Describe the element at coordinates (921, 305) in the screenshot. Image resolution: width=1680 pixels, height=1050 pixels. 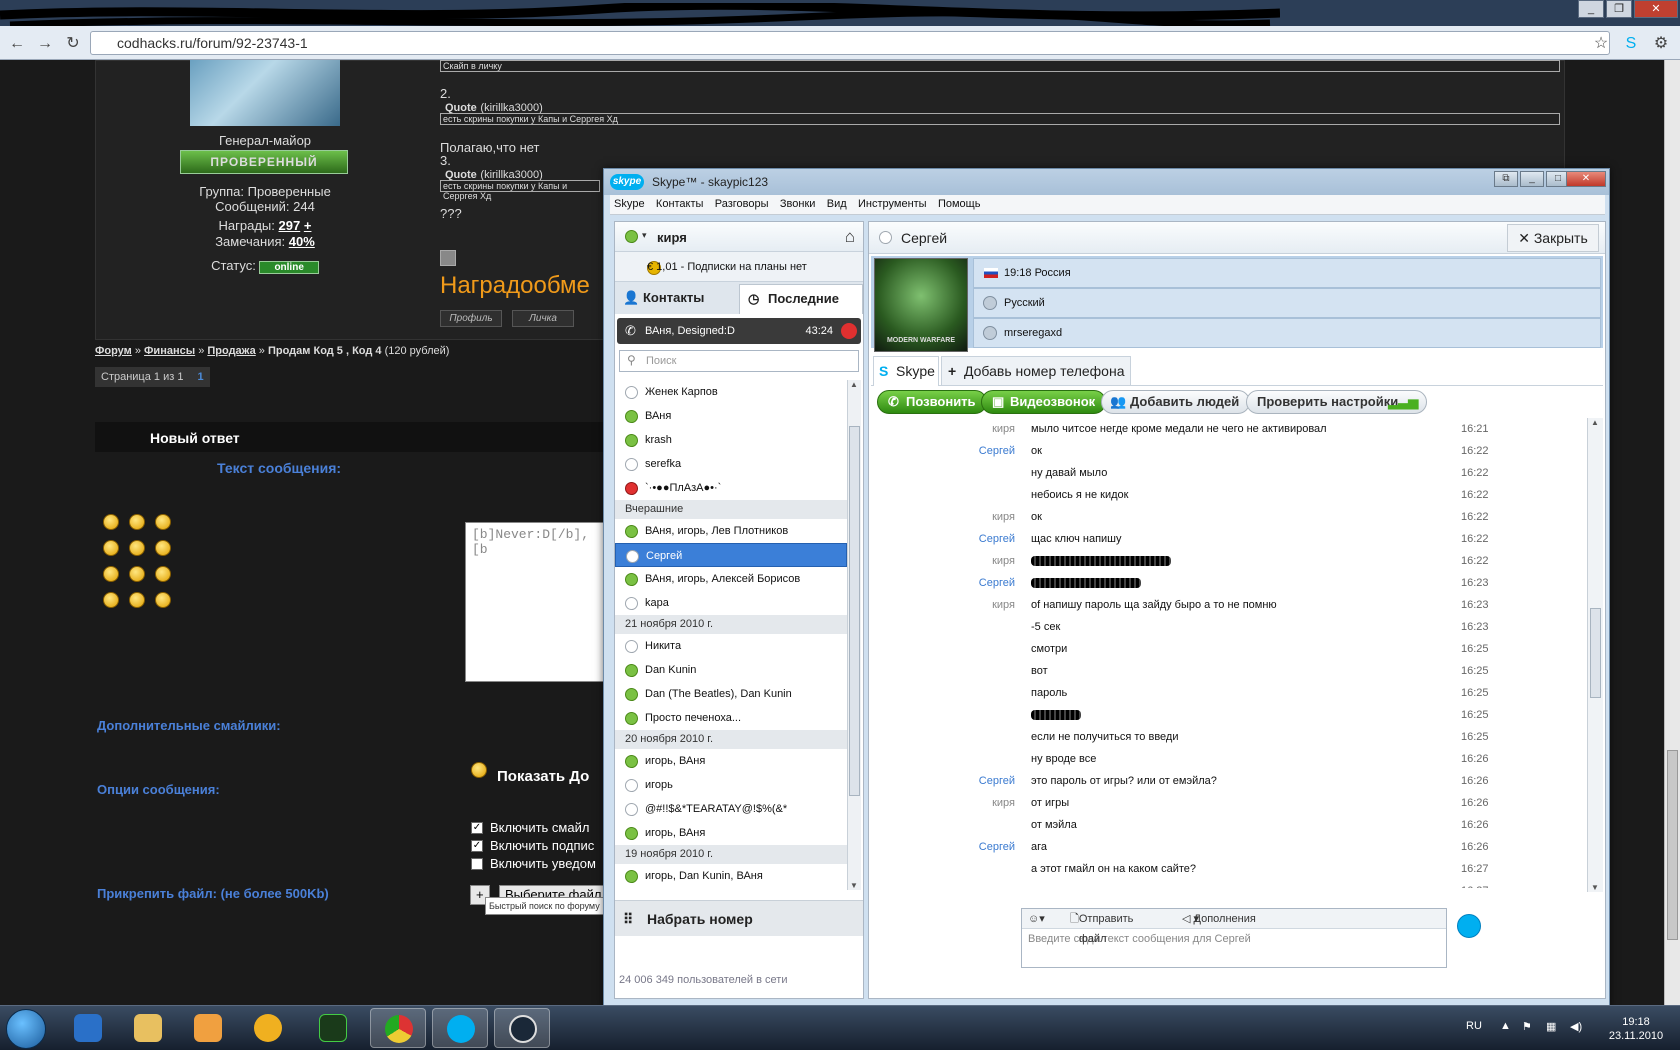
I see `contact-avatar: MODERN WARFARE` at that location.